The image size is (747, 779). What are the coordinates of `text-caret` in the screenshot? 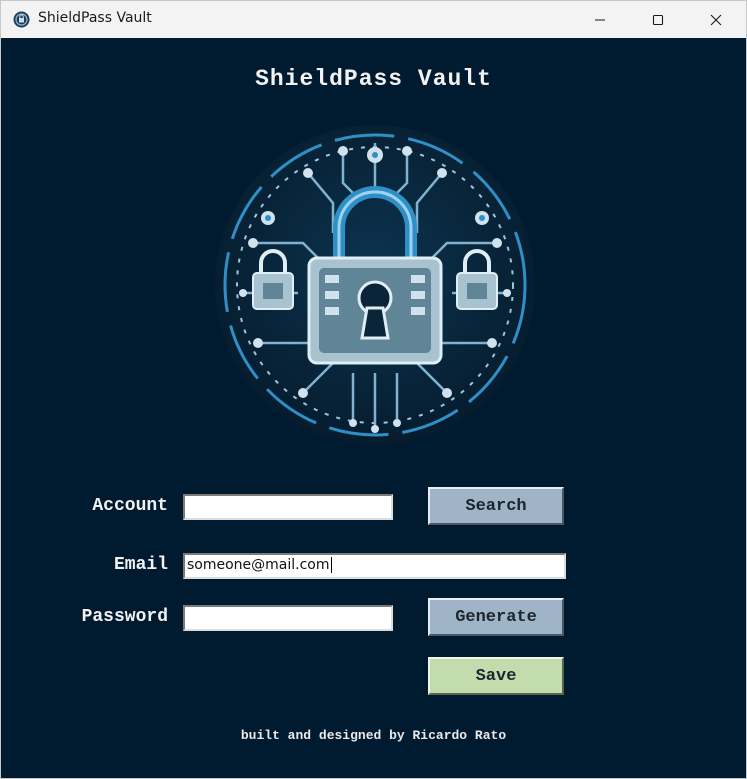 It's located at (331, 565).